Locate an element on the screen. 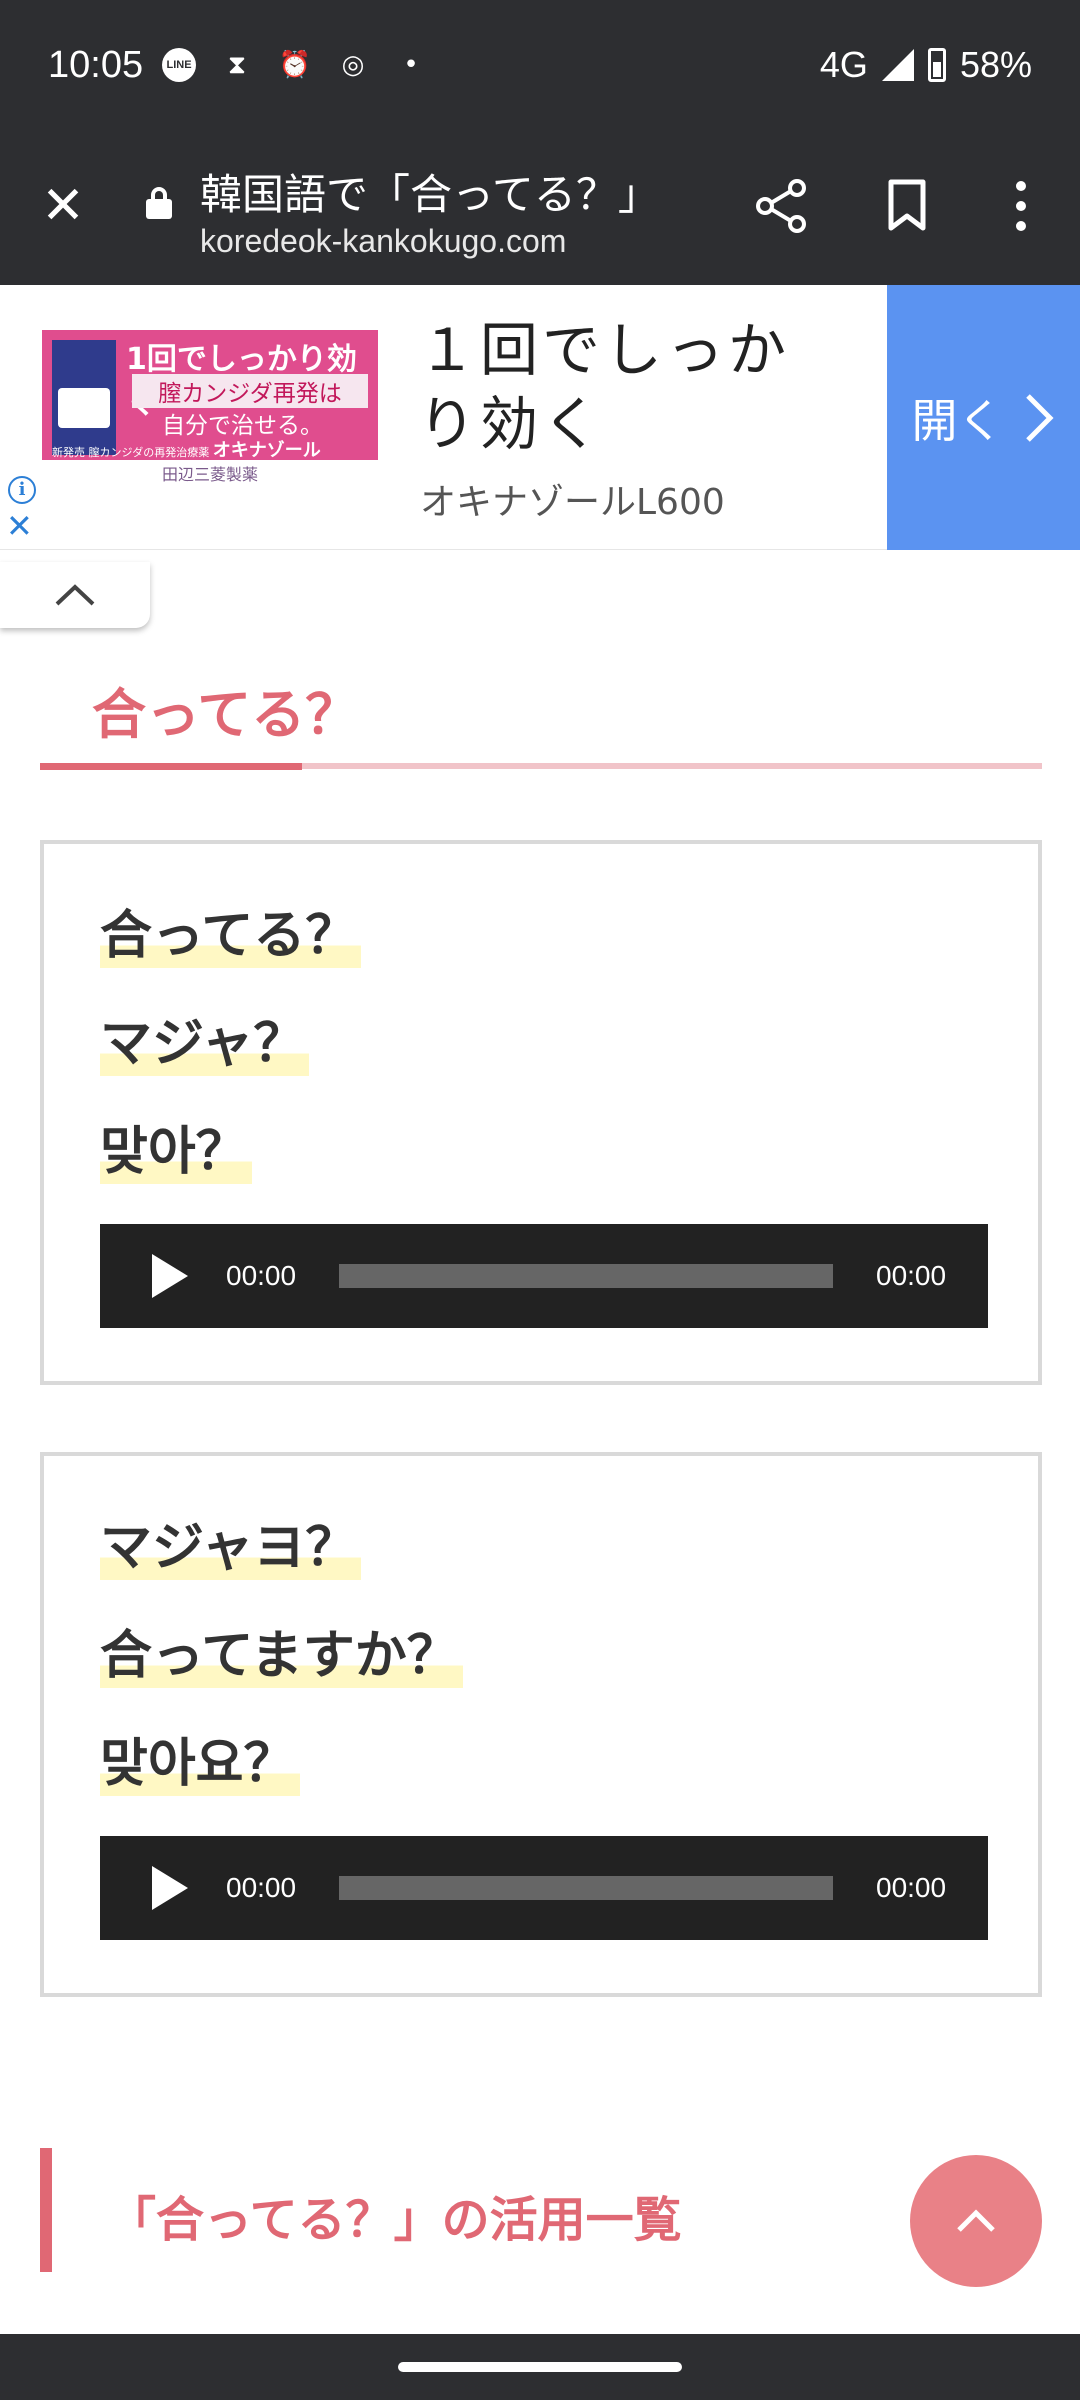 Image resolution: width=1080 pixels, height=2400 pixels. notification-icons: LINE ⧗ ⏰ ◎ • is located at coordinates (295, 65).